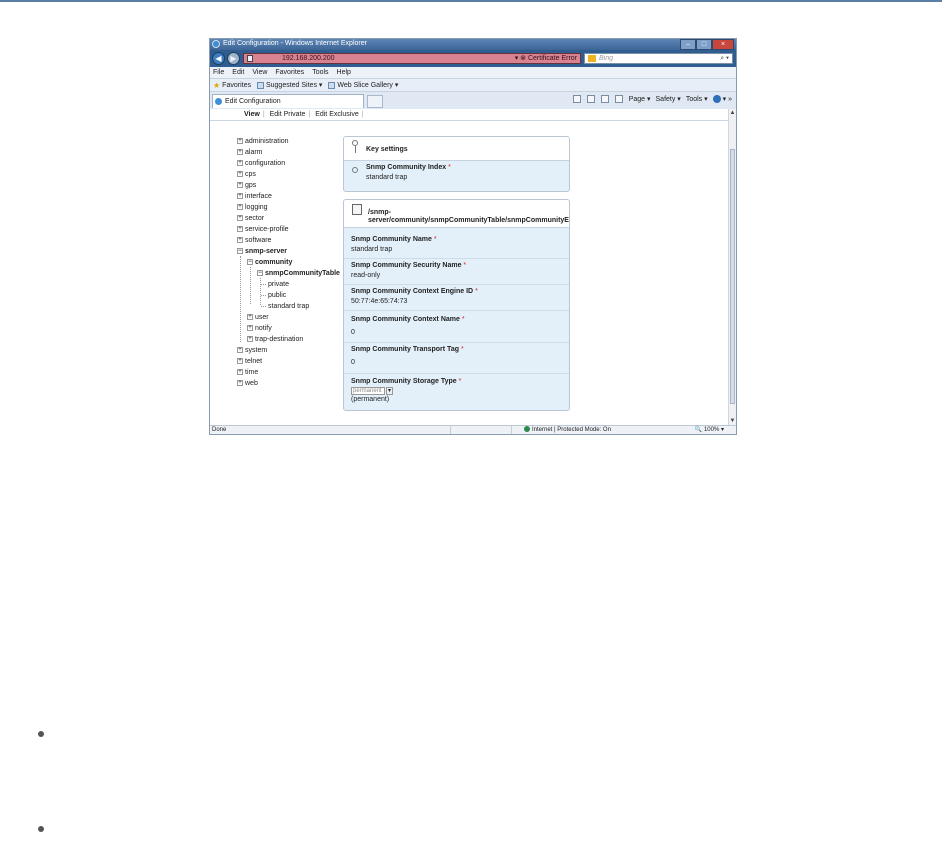 The height and width of the screenshot is (841, 942). What do you see at coordinates (254, 196) in the screenshot?
I see `tree-node: + interface` at bounding box center [254, 196].